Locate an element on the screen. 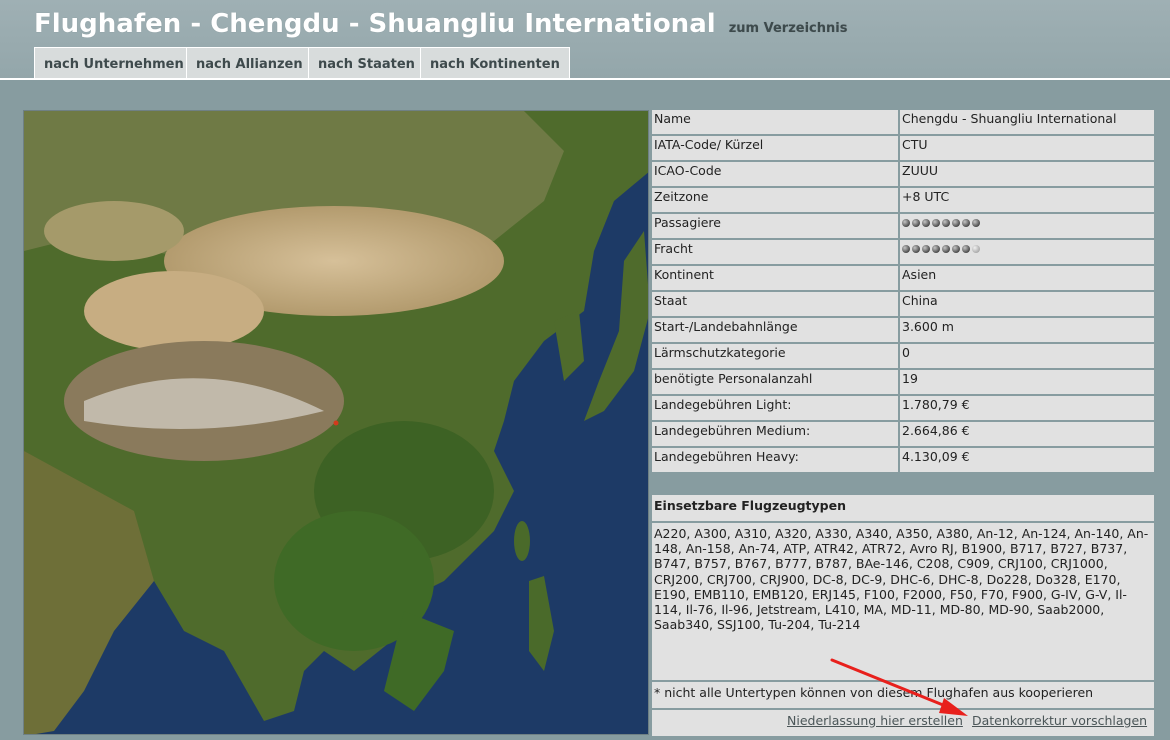 This screenshot has height=740, width=1170. table-row: Fracht is located at coordinates (903, 252).